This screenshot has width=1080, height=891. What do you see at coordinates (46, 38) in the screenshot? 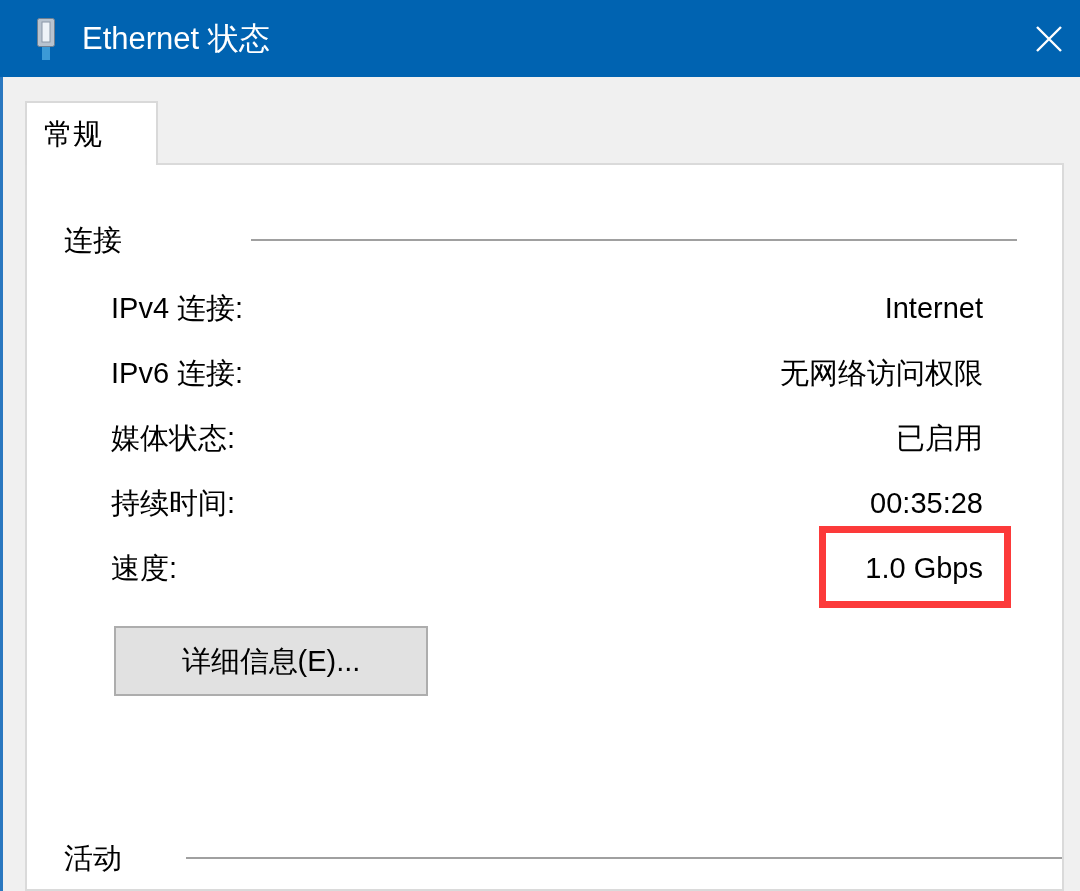
I see `ethernet-plug-icon` at bounding box center [46, 38].